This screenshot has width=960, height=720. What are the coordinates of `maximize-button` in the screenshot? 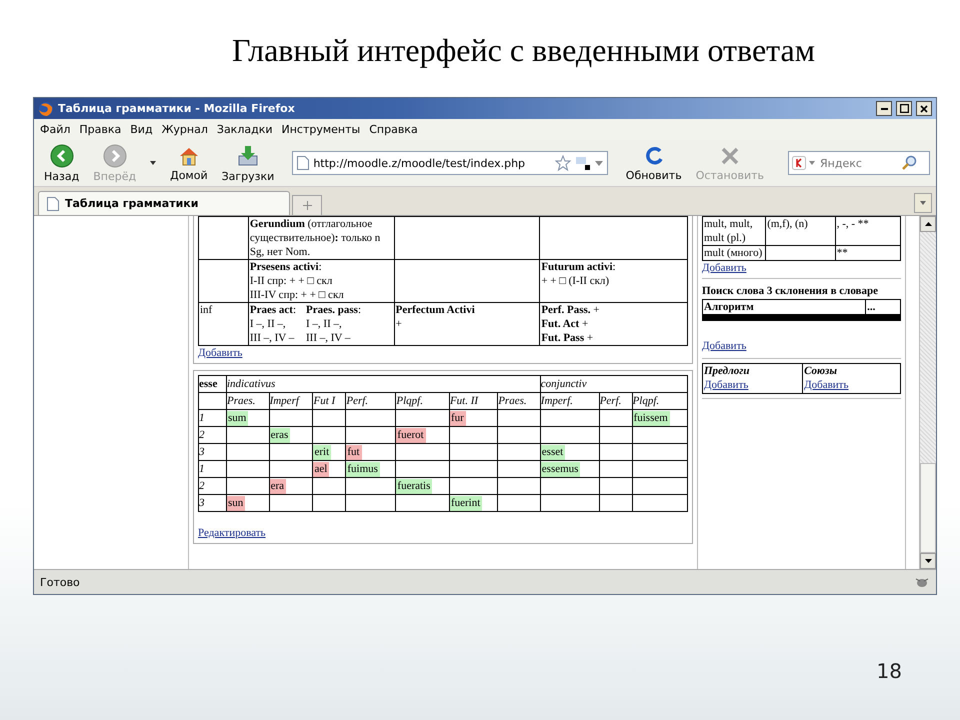 It's located at (904, 108).